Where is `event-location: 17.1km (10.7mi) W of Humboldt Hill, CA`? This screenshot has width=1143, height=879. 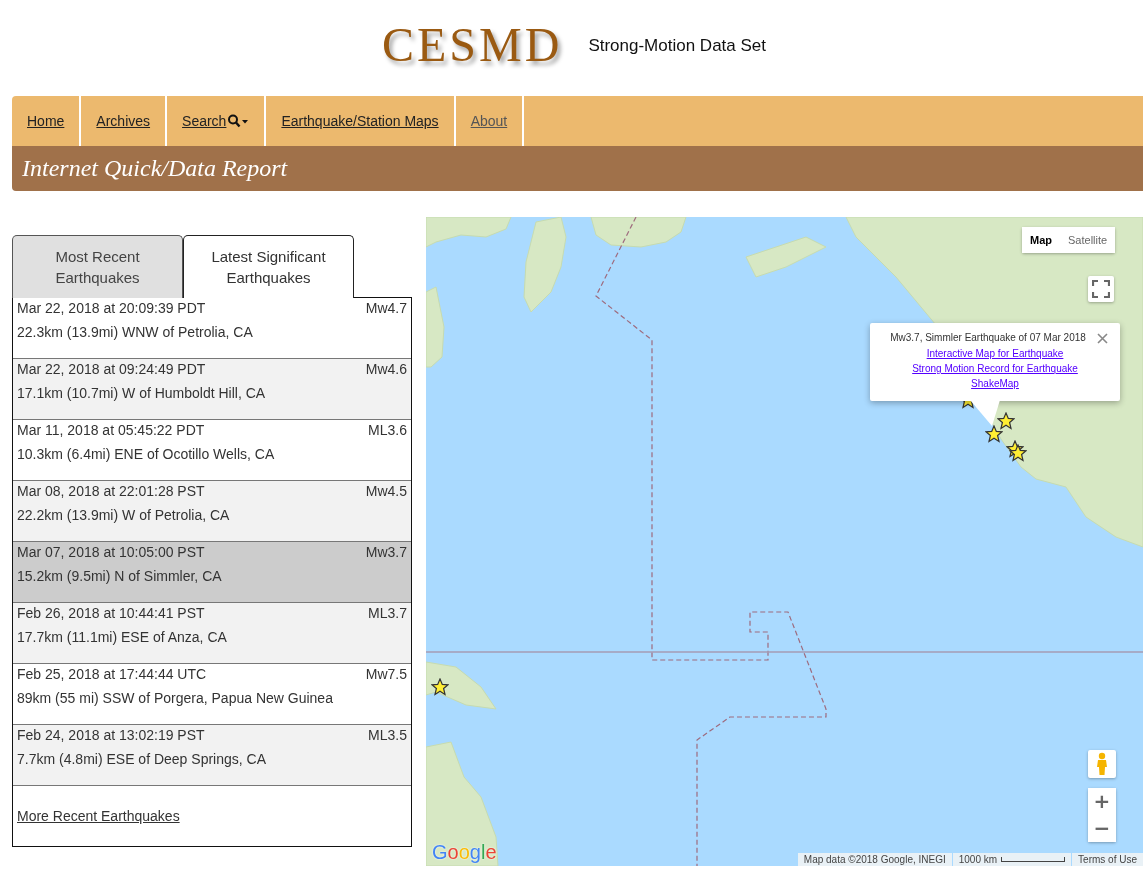
event-location: 17.1km (10.7mi) W of Humboldt Hill, CA is located at coordinates (142, 393).